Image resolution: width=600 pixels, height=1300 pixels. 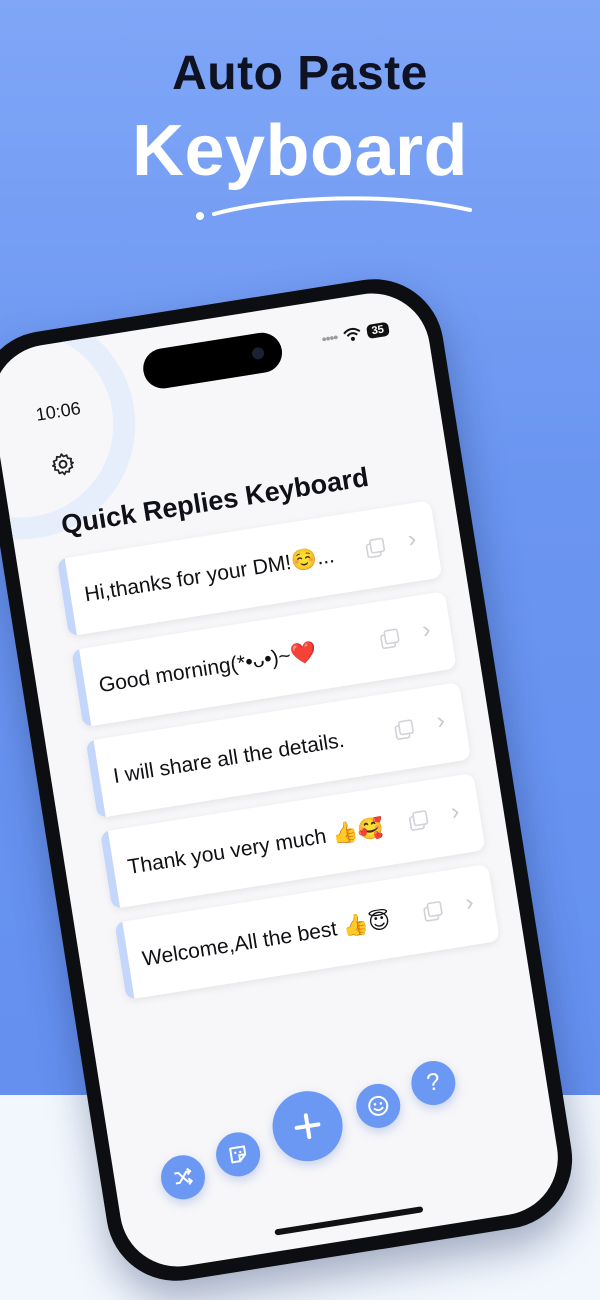 I want to click on emoji-button, so click(x=378, y=1106).